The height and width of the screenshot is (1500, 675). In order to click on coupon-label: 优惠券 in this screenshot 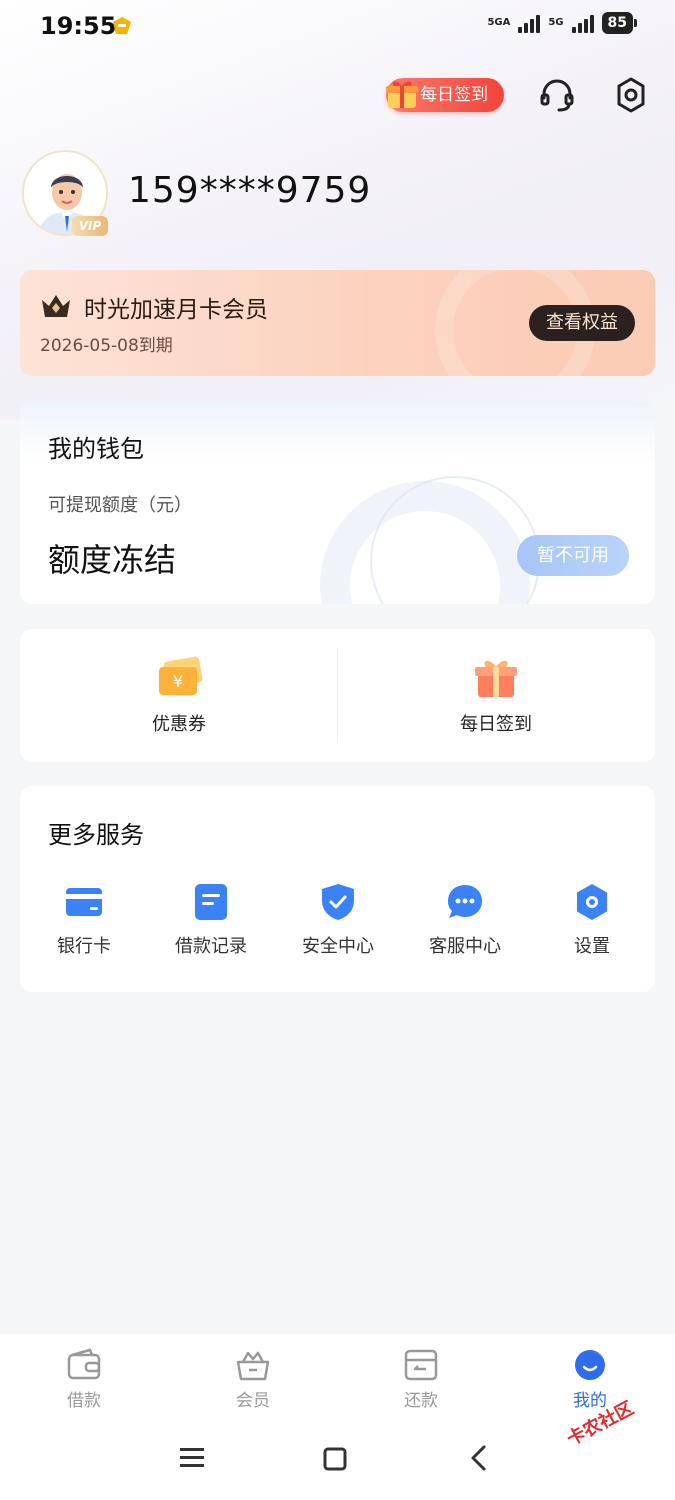, I will do `click(179, 723)`.